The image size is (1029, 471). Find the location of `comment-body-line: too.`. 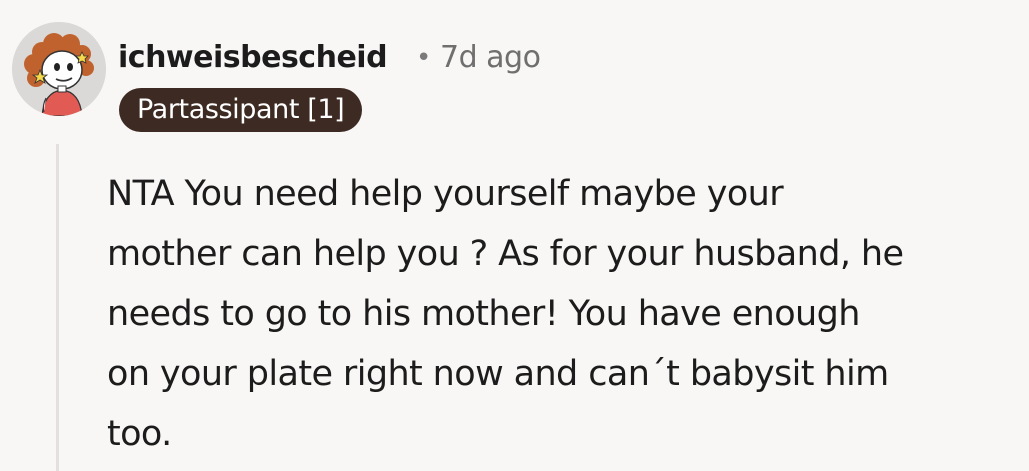

comment-body-line: too. is located at coordinates (139, 434).